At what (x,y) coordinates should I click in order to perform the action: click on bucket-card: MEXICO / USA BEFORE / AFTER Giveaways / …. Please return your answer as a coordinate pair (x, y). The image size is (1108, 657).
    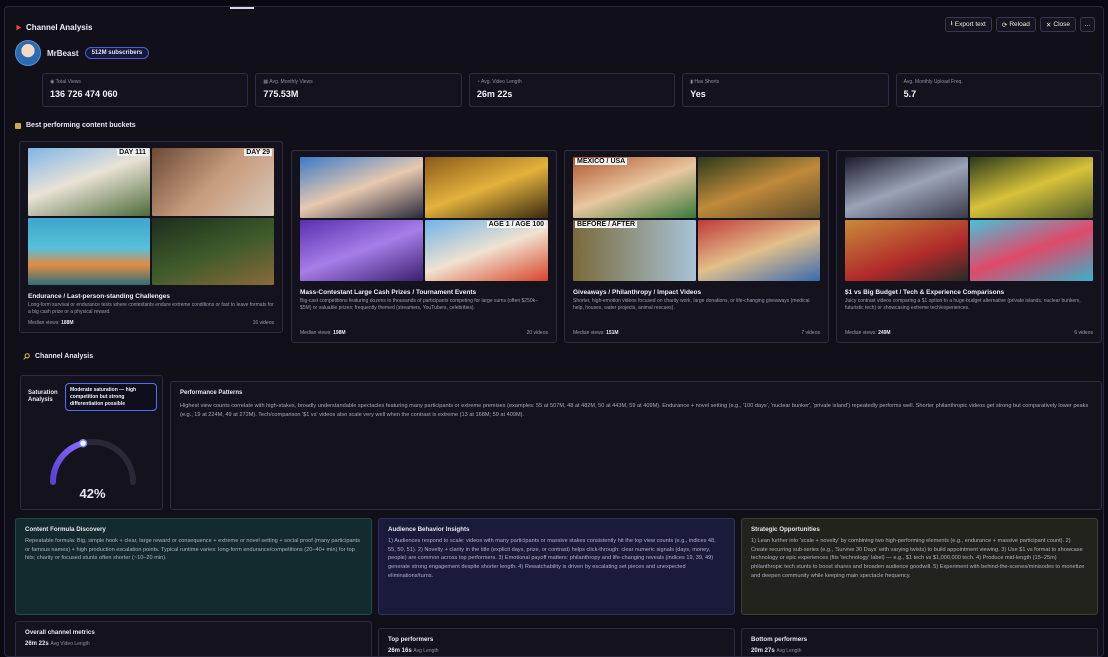
    Looking at the image, I should click on (696, 246).